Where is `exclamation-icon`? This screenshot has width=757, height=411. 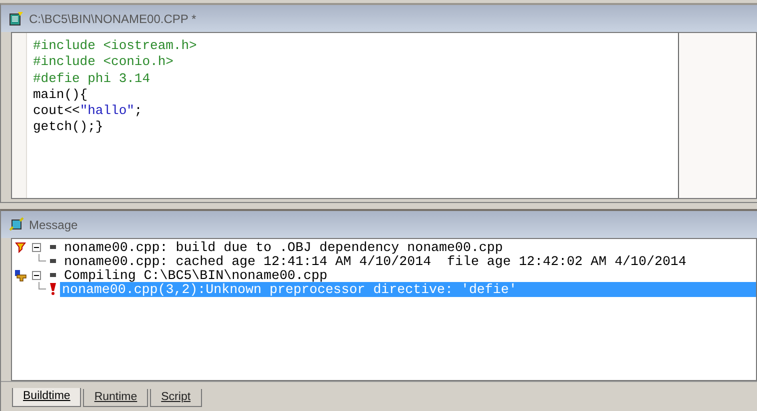 exclamation-icon is located at coordinates (53, 289).